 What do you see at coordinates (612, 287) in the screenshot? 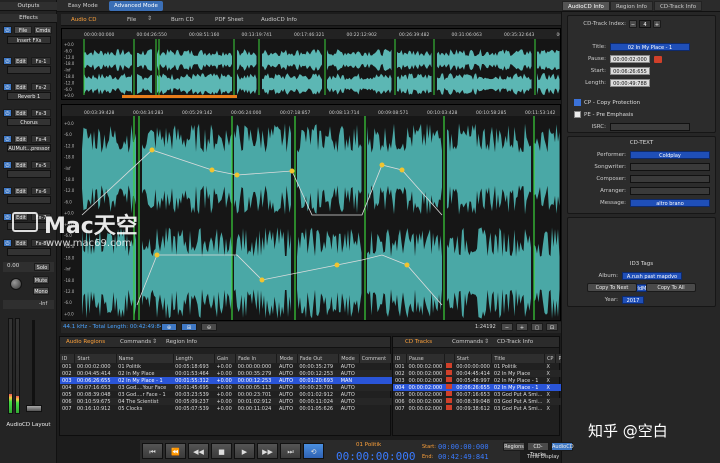
I see `copy-to-next-button: Copy To Next` at bounding box center [612, 287].